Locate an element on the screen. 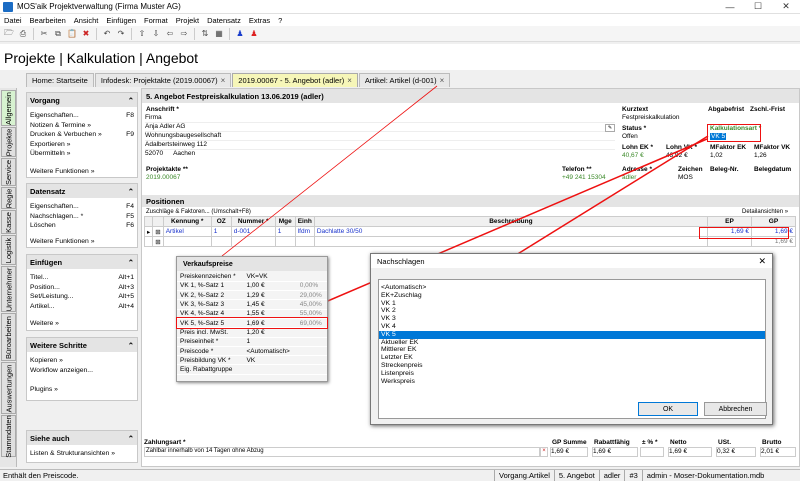 Image resolution: width=800 pixels, height=481 pixels. cut-icon: ✂ is located at coordinates (44, 34).